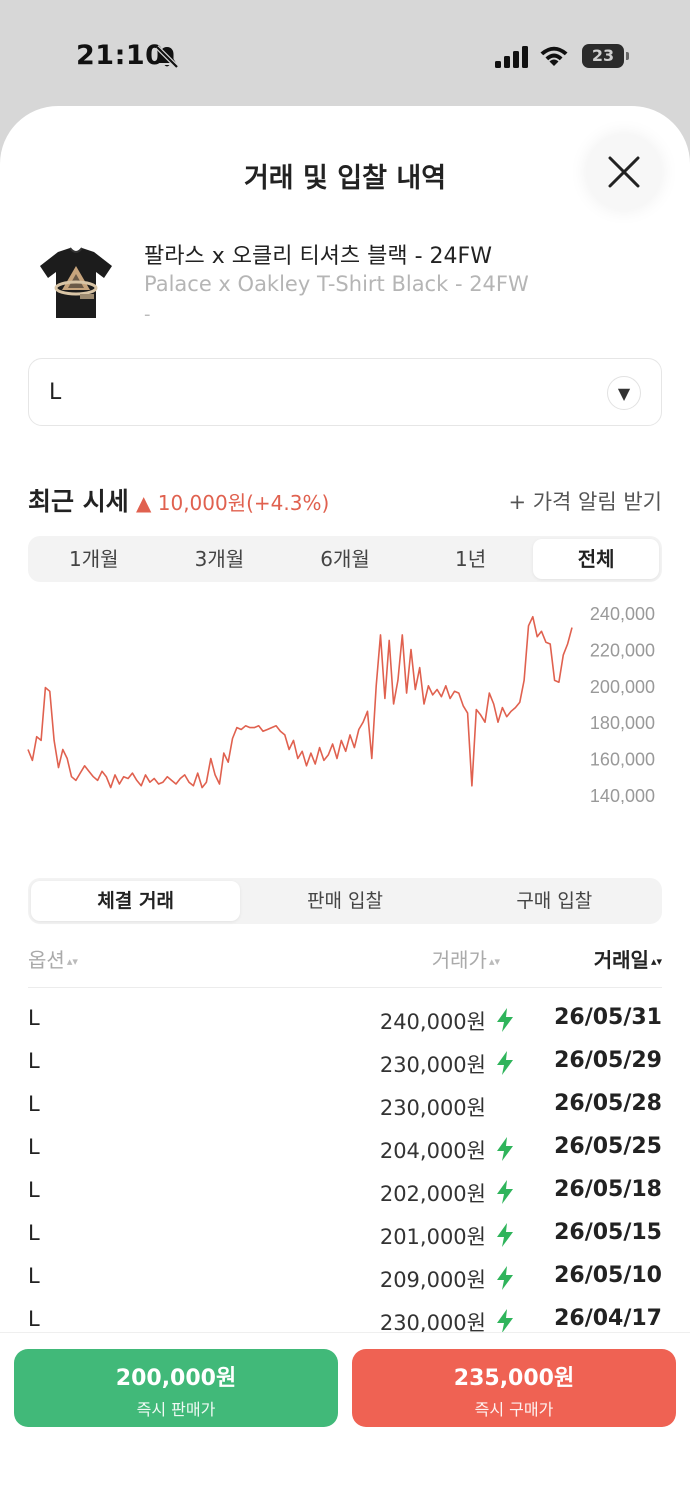 The width and height of the screenshot is (690, 1500). I want to click on trade-table-header: 옵션 ▴▾ 거래가 ▴▾ 거래일 ▴▾, so click(345, 966).